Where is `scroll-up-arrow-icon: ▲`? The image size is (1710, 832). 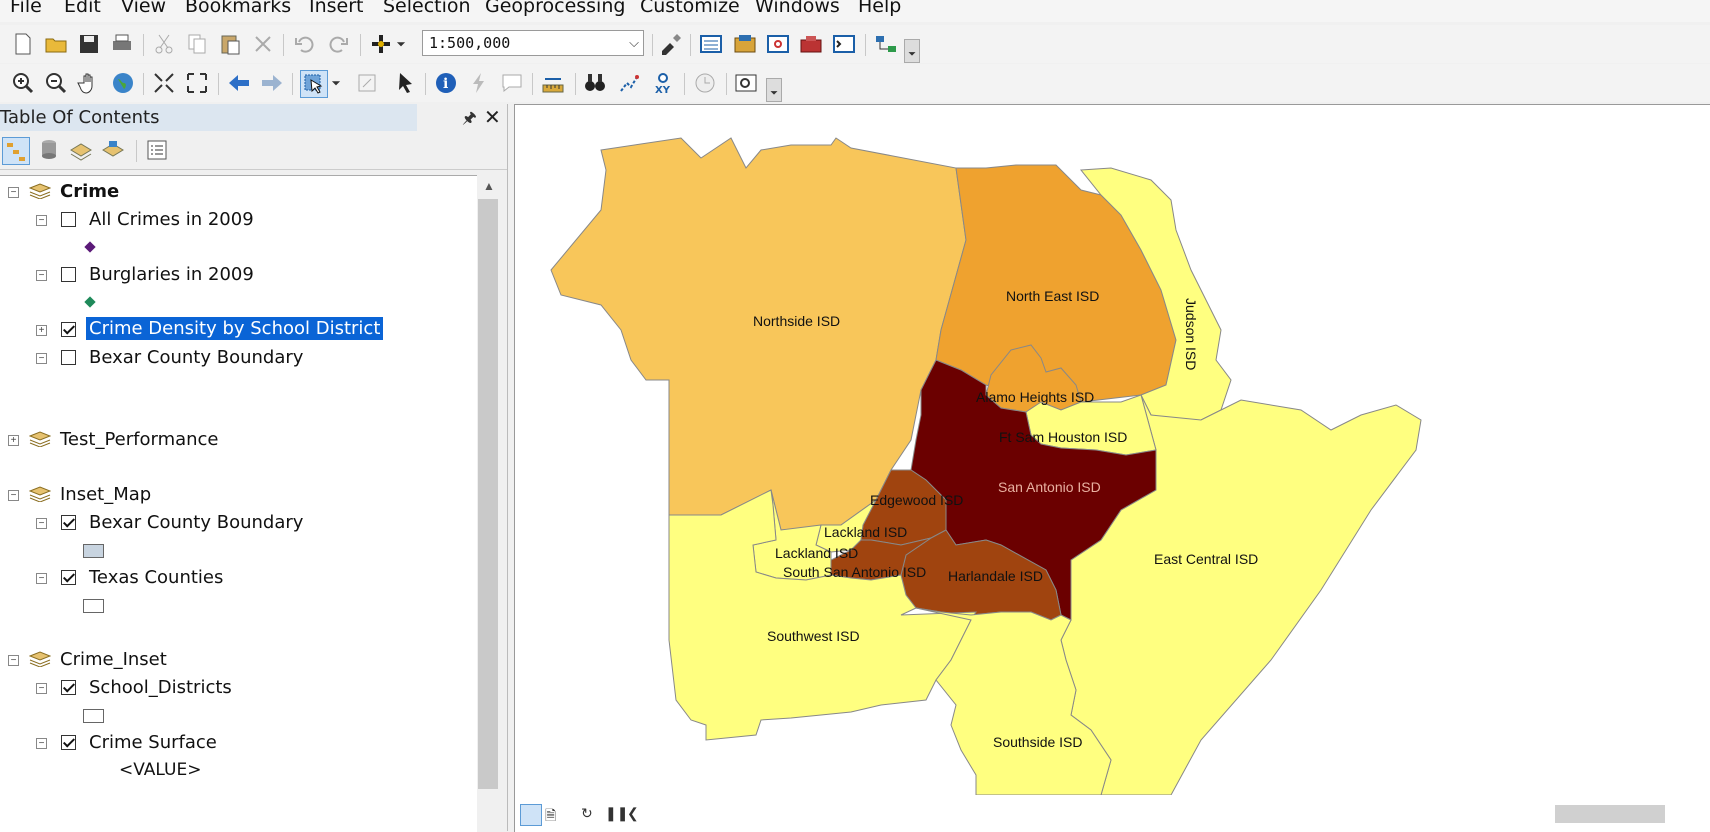 scroll-up-arrow-icon: ▲ is located at coordinates (489, 186).